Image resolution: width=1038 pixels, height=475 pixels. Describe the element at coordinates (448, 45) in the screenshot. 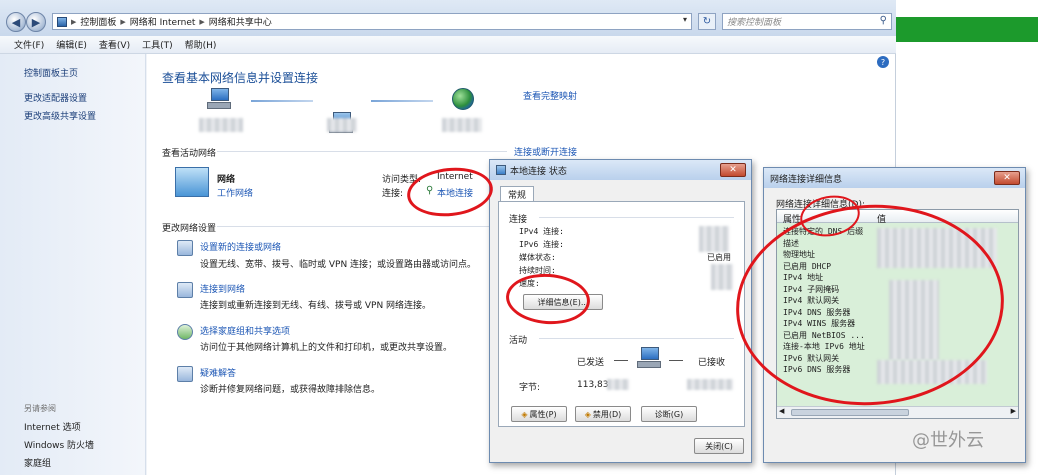

I see `menu-bar: 文件(F) 编辑(E) 查看(V) 工具(T) 帮助(H)` at that location.